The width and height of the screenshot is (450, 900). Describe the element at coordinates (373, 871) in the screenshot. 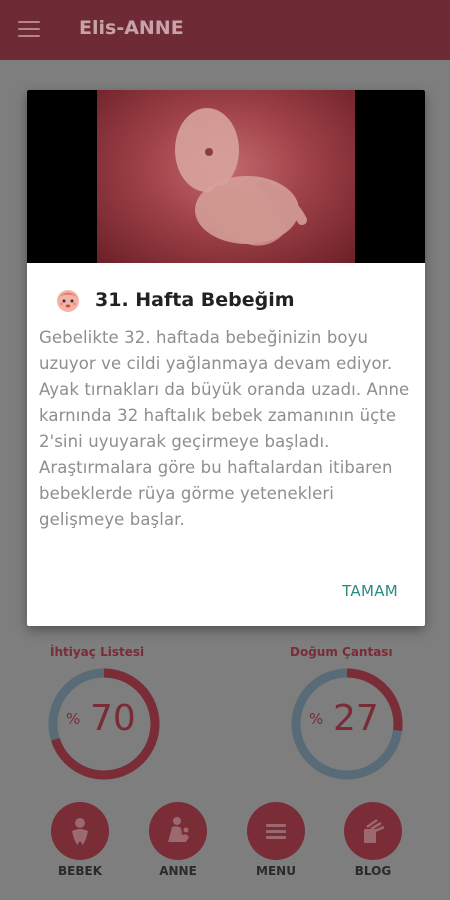

I see `nav-blog-label: BLOG` at that location.